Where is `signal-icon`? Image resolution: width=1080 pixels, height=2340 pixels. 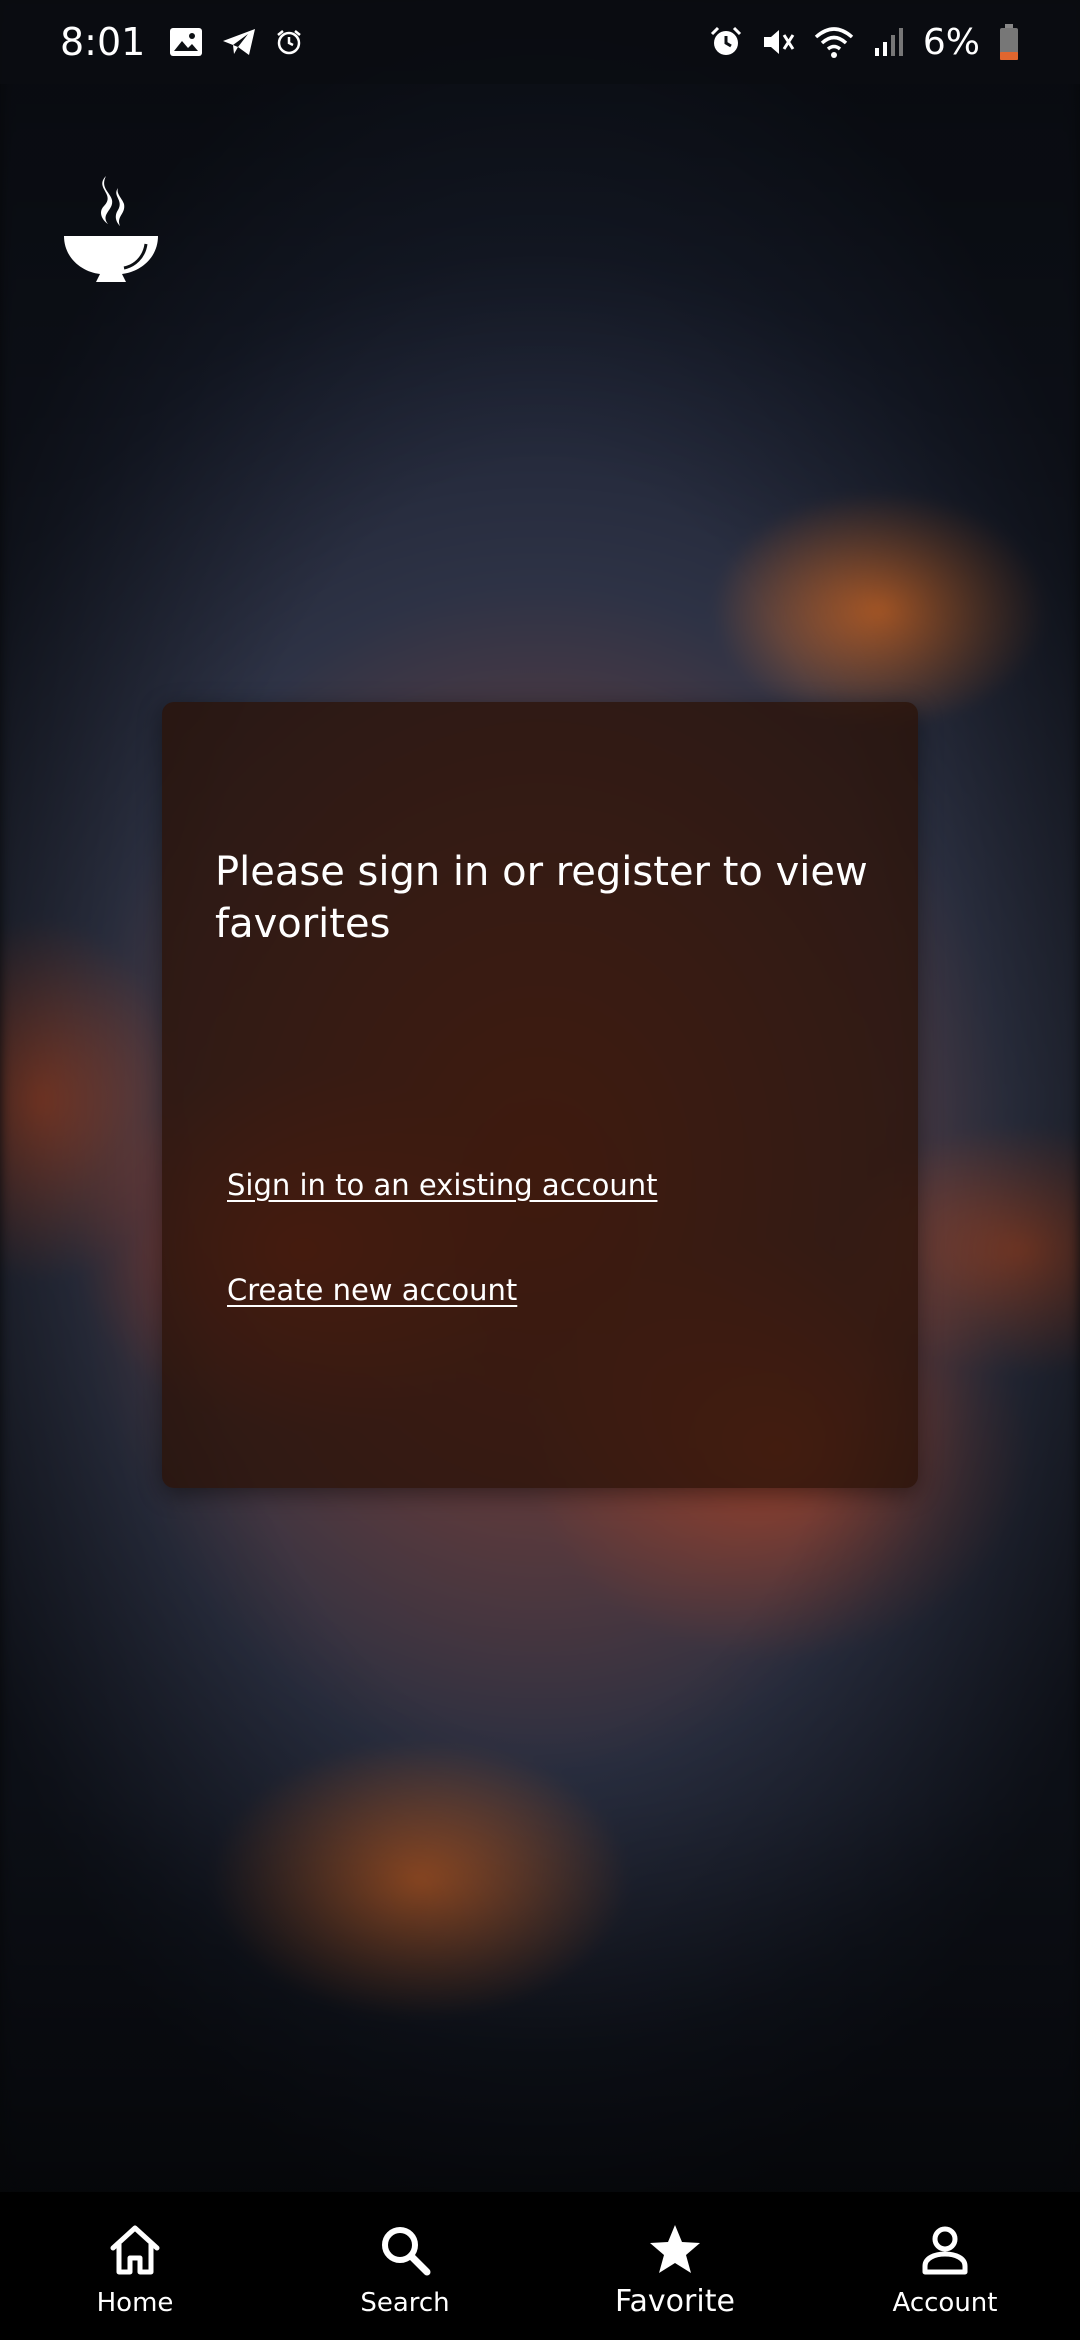
signal-icon is located at coordinates (889, 42).